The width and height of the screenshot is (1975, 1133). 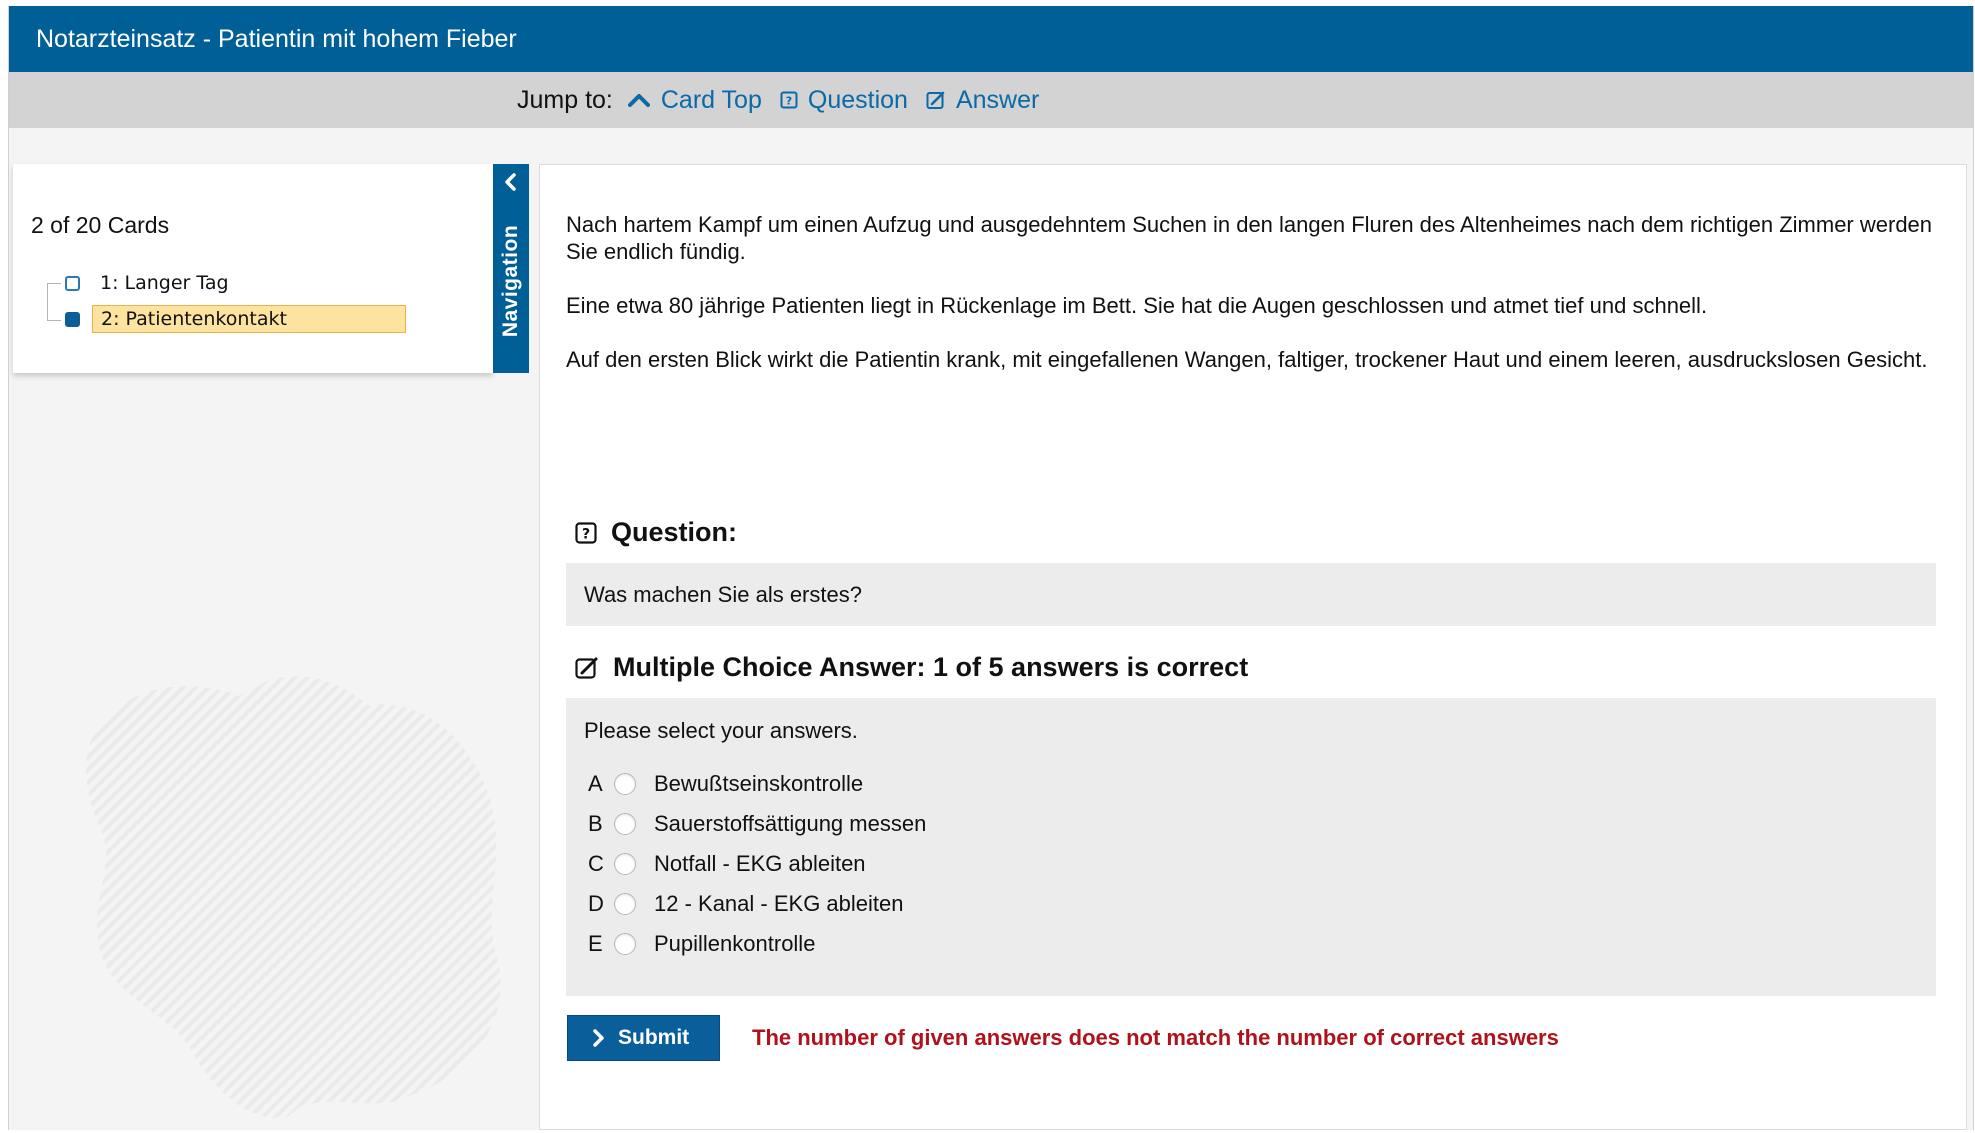 I want to click on nav-item-langer-tag: 1: Langer Tag, so click(x=151, y=283).